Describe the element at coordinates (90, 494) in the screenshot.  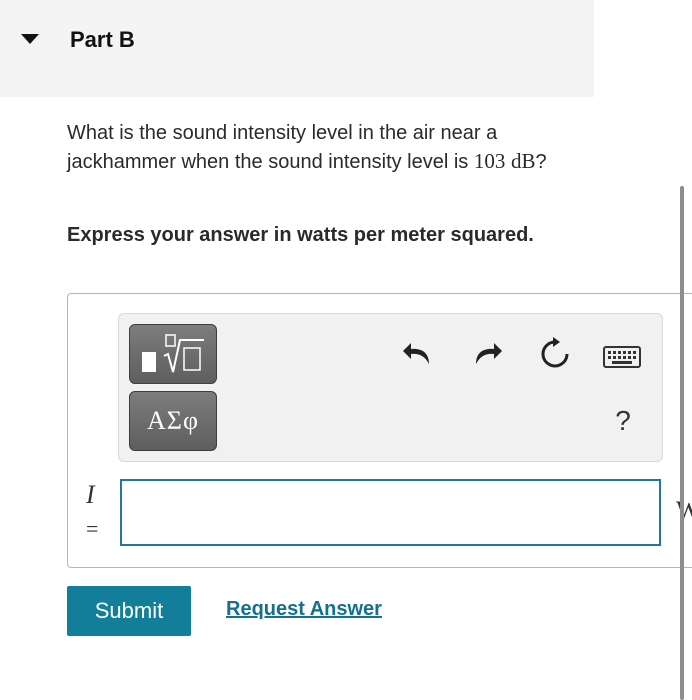
I see `answer-variable: I` at that location.